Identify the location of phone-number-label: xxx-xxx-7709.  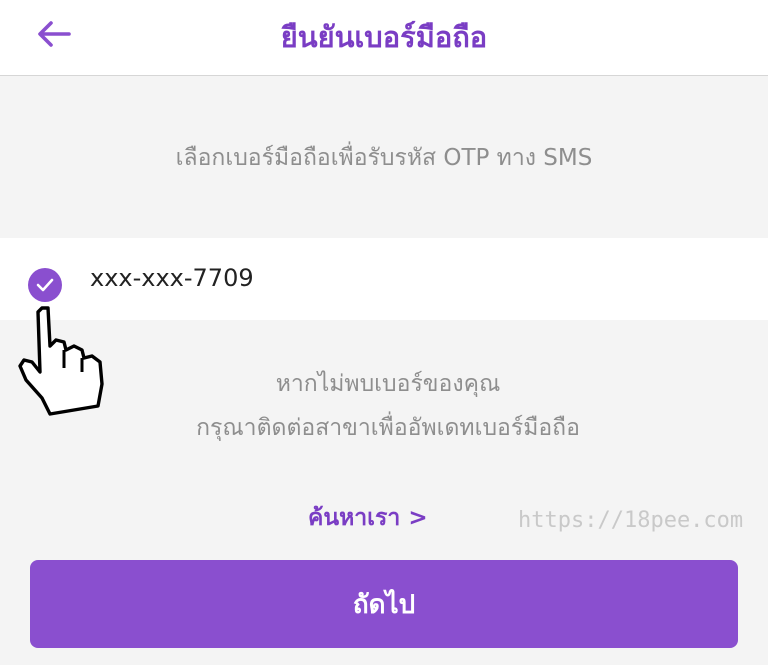
(172, 278).